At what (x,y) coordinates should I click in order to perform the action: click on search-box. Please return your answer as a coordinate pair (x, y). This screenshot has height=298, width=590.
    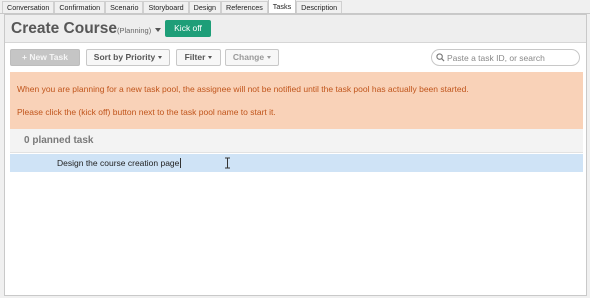
    Looking at the image, I should click on (505, 57).